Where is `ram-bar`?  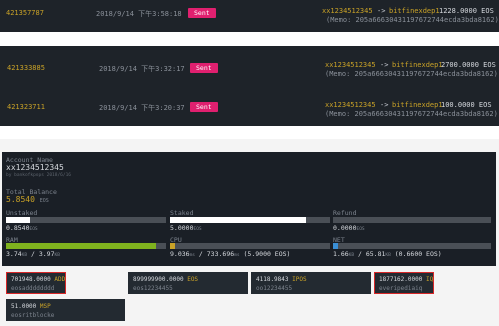 ram-bar is located at coordinates (86, 246).